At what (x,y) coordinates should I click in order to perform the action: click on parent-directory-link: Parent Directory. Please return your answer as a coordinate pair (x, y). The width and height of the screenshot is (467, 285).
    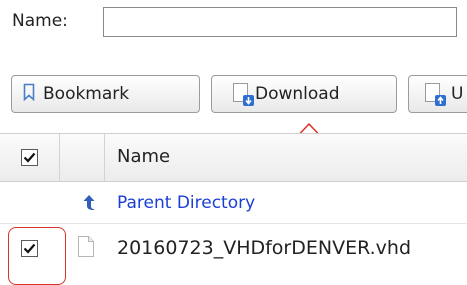
    Looking at the image, I should click on (186, 203).